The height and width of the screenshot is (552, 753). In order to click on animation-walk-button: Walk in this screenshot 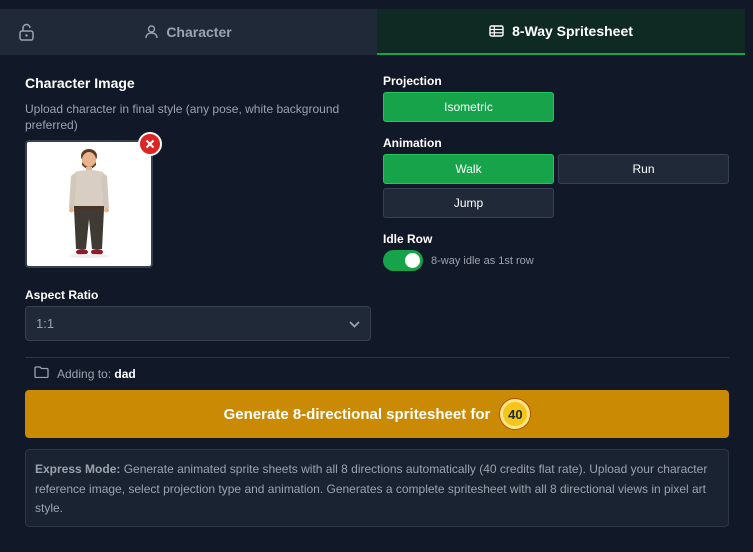, I will do `click(468, 169)`.